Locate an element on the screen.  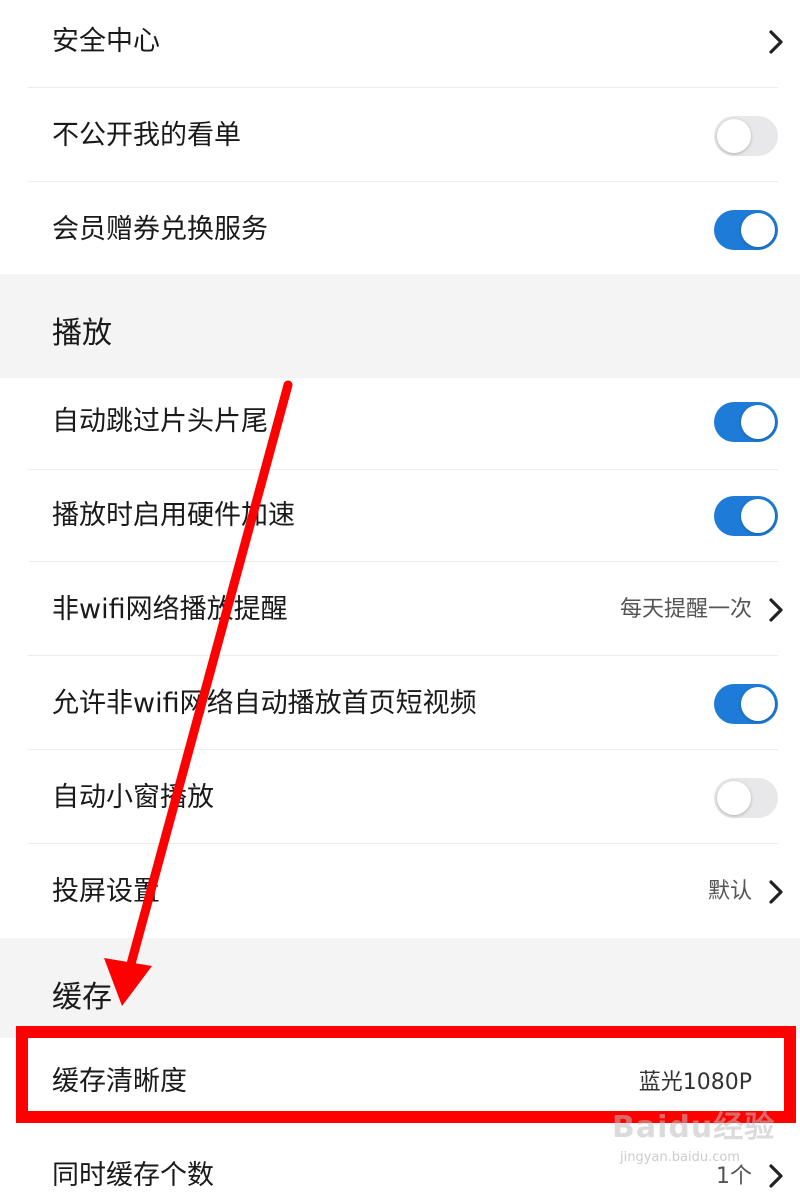
row-label: 非wifi网络播放提醒 is located at coordinates (170, 609).